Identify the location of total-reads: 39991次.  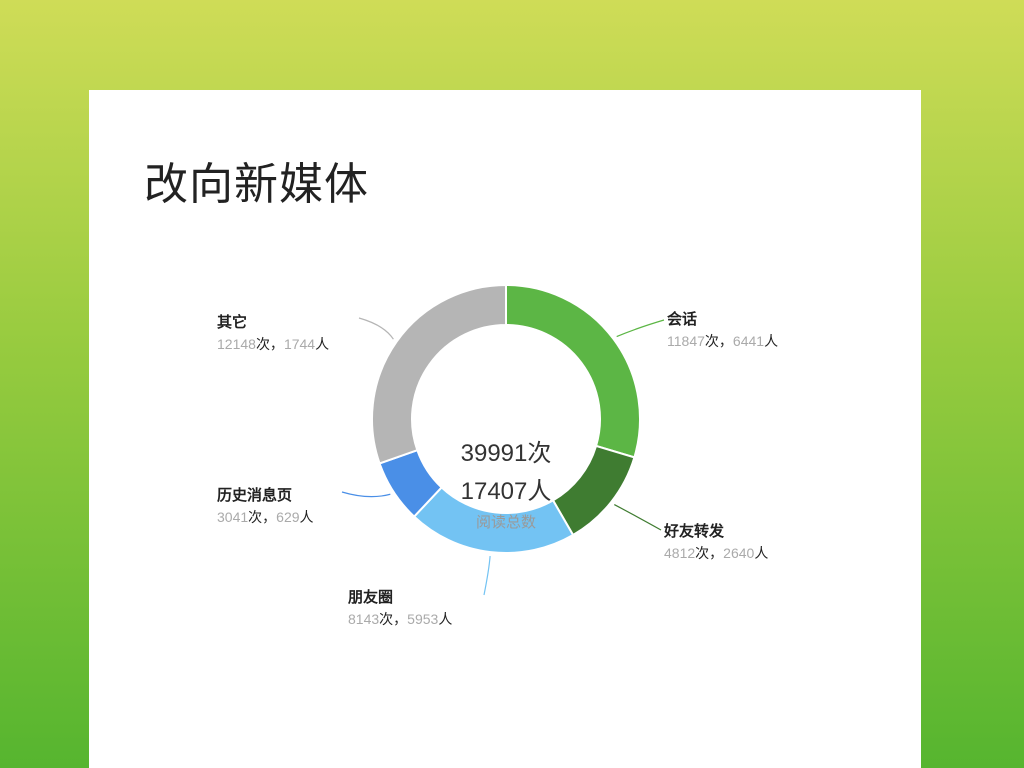
(506, 453).